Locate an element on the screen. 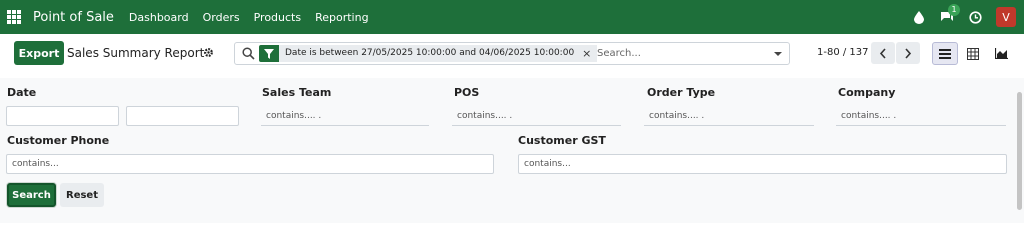 This screenshot has height=240, width=1024. pager-previous-button is located at coordinates (883, 53).